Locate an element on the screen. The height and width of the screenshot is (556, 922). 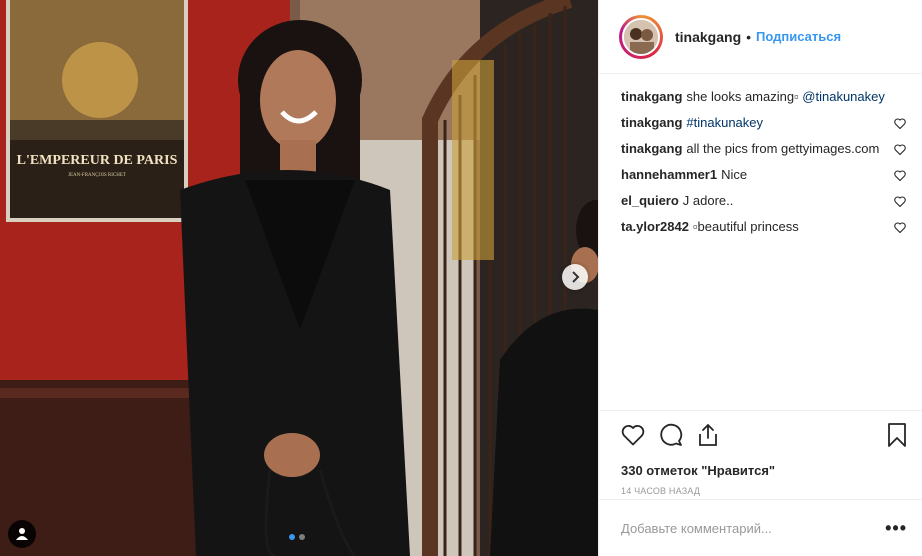
avatar is located at coordinates (641, 36).